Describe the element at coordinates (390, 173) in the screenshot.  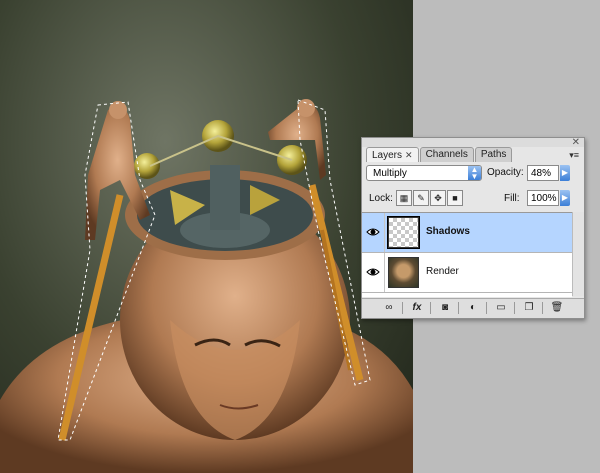
I see `blend-mode-value: Multiply` at that location.